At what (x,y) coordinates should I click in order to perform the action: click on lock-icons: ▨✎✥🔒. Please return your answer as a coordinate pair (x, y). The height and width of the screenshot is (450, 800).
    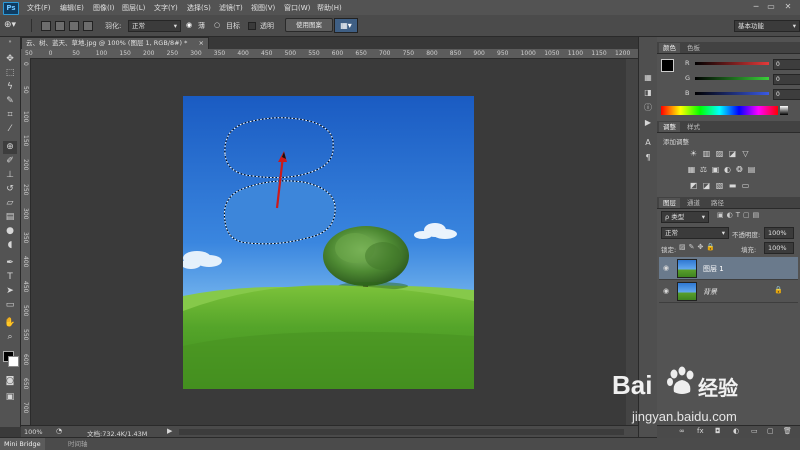
    Looking at the image, I should click on (698, 247).